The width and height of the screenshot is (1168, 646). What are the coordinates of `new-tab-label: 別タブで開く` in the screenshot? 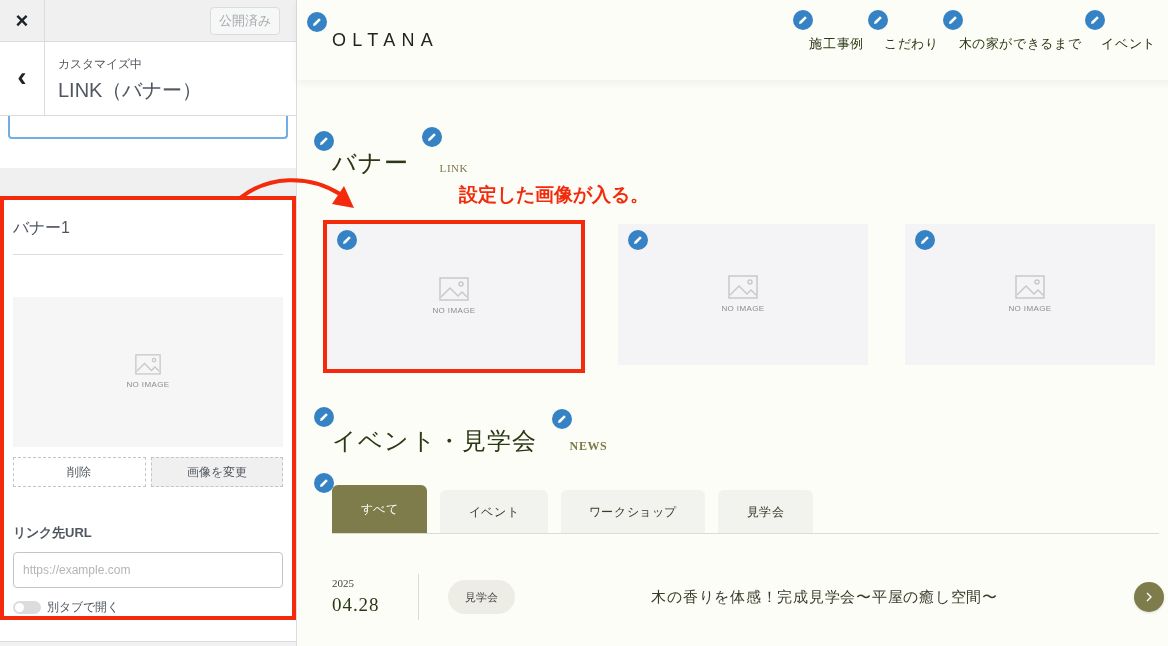 It's located at (83, 607).